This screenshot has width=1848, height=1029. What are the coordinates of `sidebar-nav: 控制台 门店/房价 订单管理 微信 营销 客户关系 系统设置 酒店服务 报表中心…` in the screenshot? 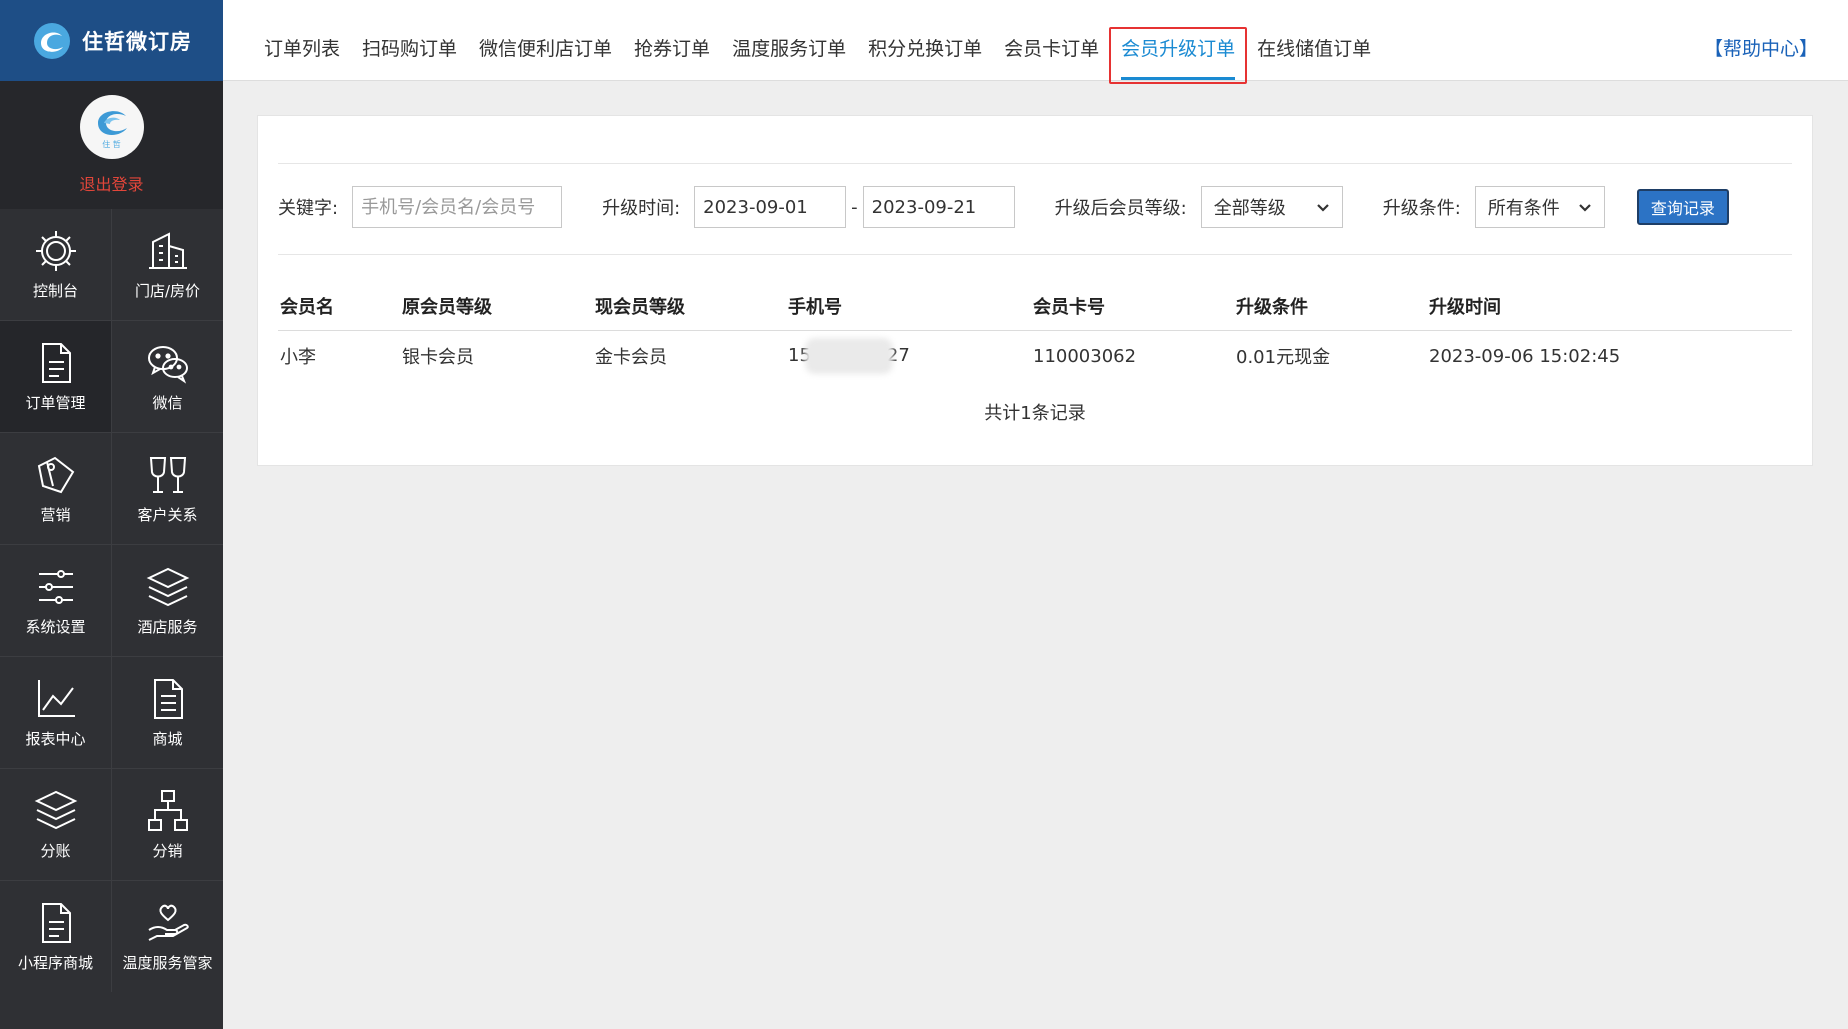 It's located at (111, 600).